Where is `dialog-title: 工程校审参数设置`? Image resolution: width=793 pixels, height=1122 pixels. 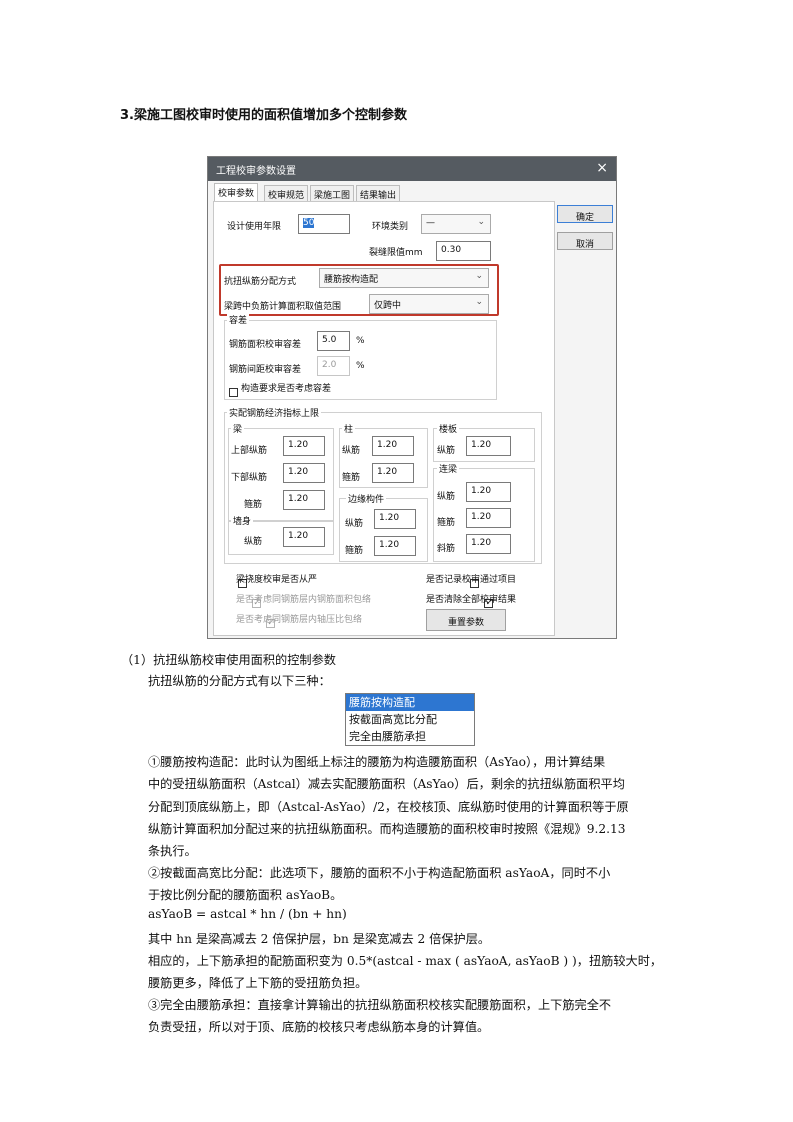 dialog-title: 工程校审参数设置 is located at coordinates (256, 171).